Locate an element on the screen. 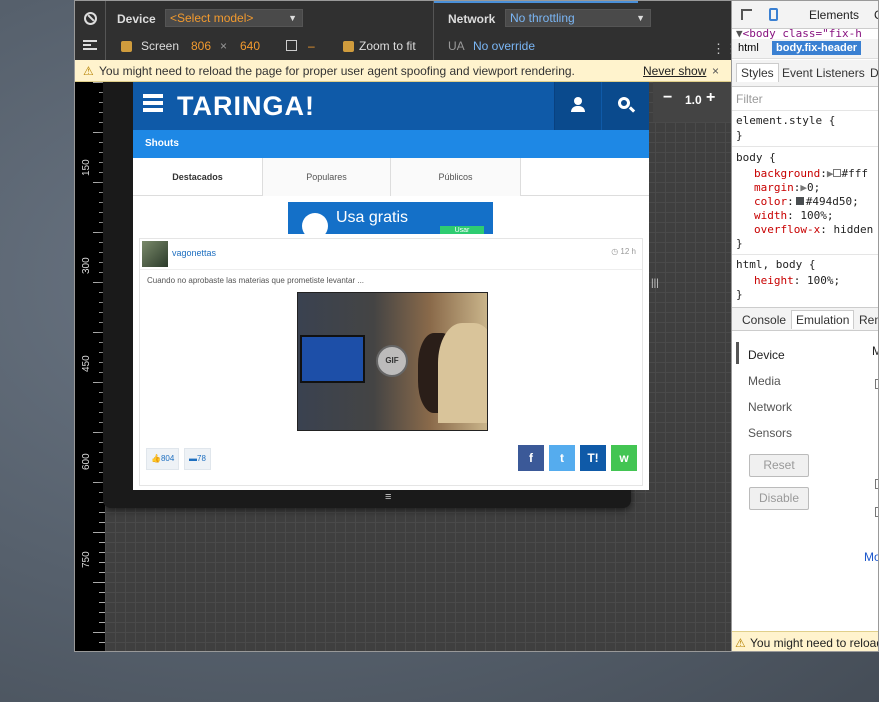 The height and width of the screenshot is (702, 879). gif-image: GIF is located at coordinates (392, 361).